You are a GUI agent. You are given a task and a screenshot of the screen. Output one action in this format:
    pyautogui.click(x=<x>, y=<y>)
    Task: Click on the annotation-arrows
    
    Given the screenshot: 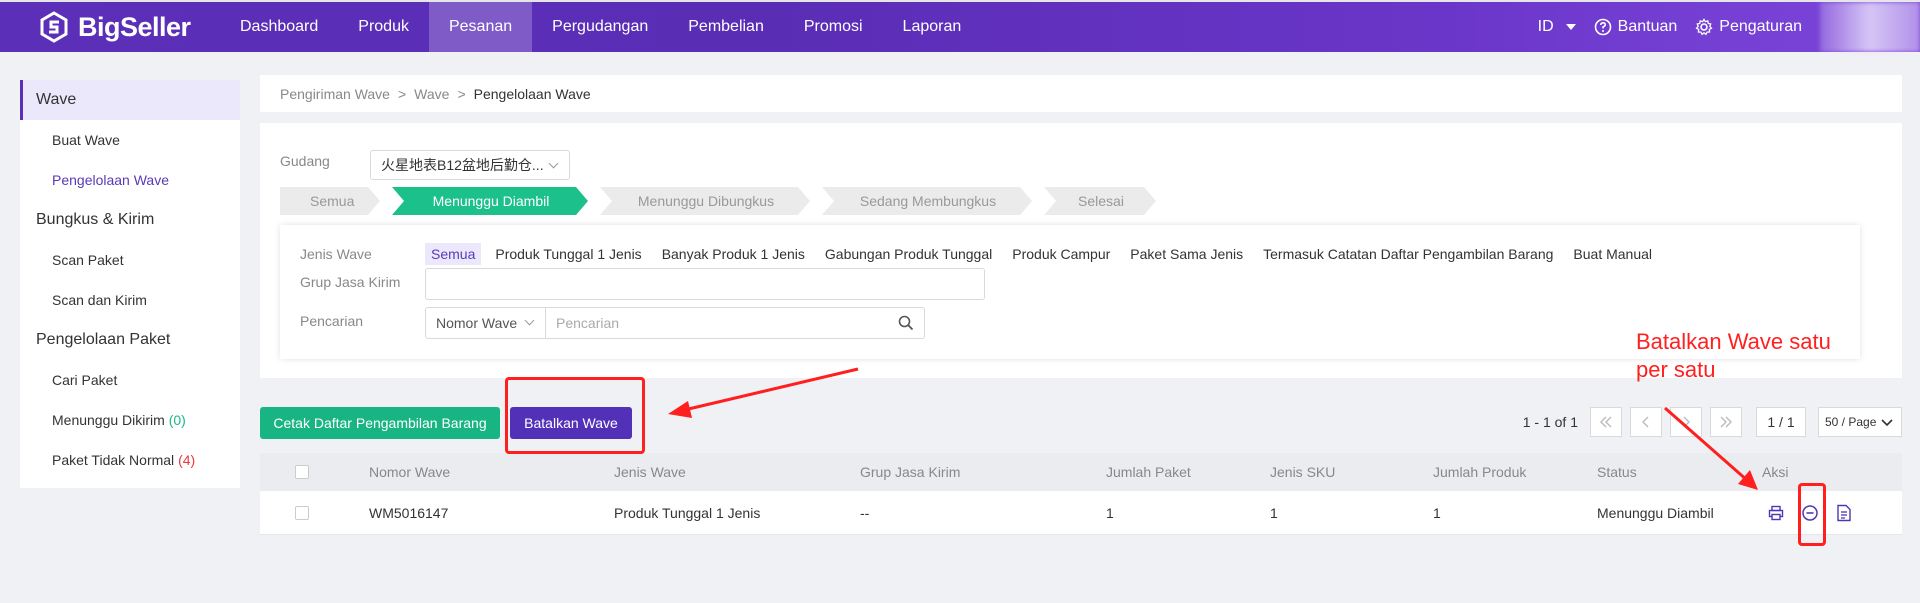 What is the action you would take?
    pyautogui.click(x=1213, y=428)
    